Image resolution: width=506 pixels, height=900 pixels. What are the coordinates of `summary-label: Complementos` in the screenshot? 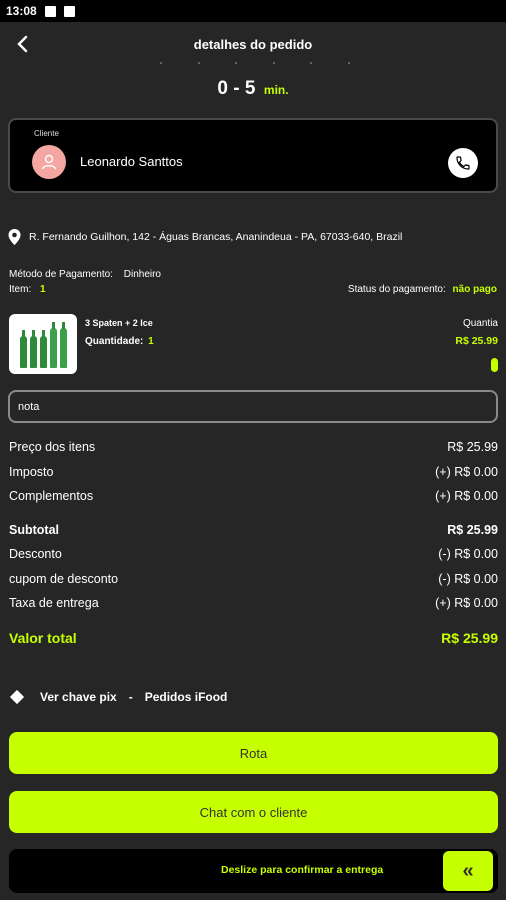 It's located at (51, 496).